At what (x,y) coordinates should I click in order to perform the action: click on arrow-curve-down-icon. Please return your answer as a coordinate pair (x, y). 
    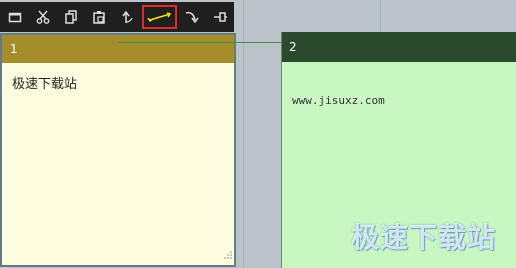
    Looking at the image, I should click on (192, 17).